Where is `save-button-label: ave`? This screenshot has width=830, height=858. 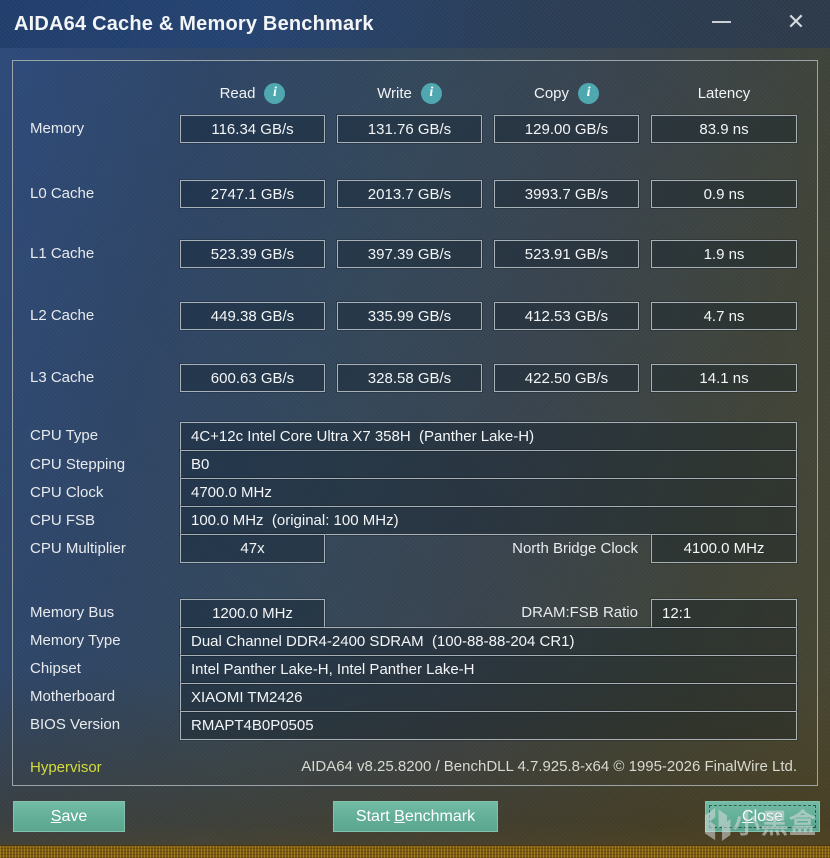 save-button-label: ave is located at coordinates (74, 816).